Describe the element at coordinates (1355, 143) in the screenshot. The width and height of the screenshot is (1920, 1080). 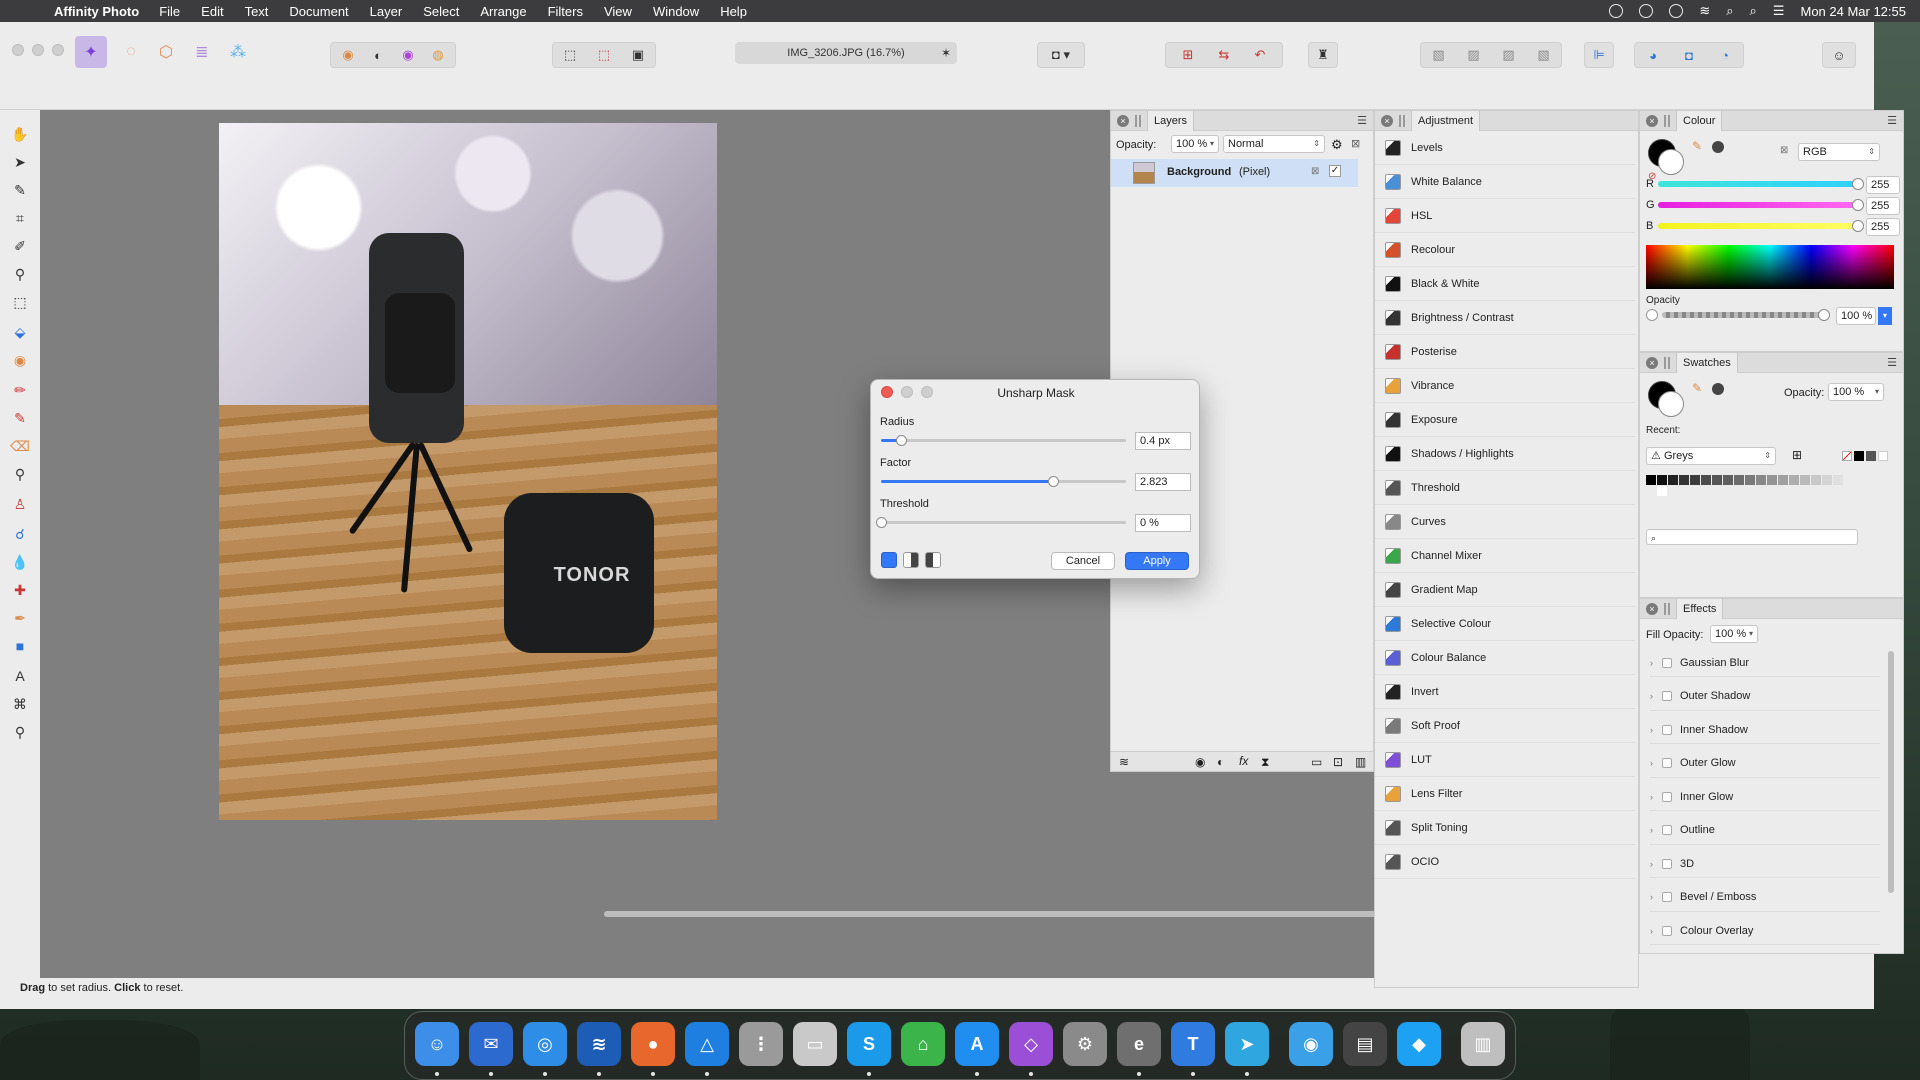
I see `lock-icon: ⊠` at that location.